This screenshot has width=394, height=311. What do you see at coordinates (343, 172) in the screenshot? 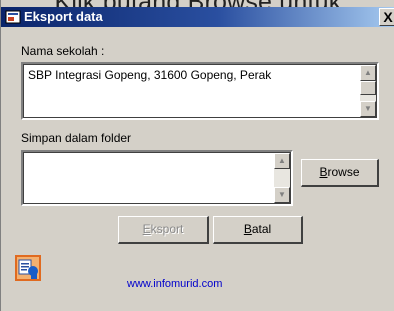
I see `browse-label: rowse` at bounding box center [343, 172].